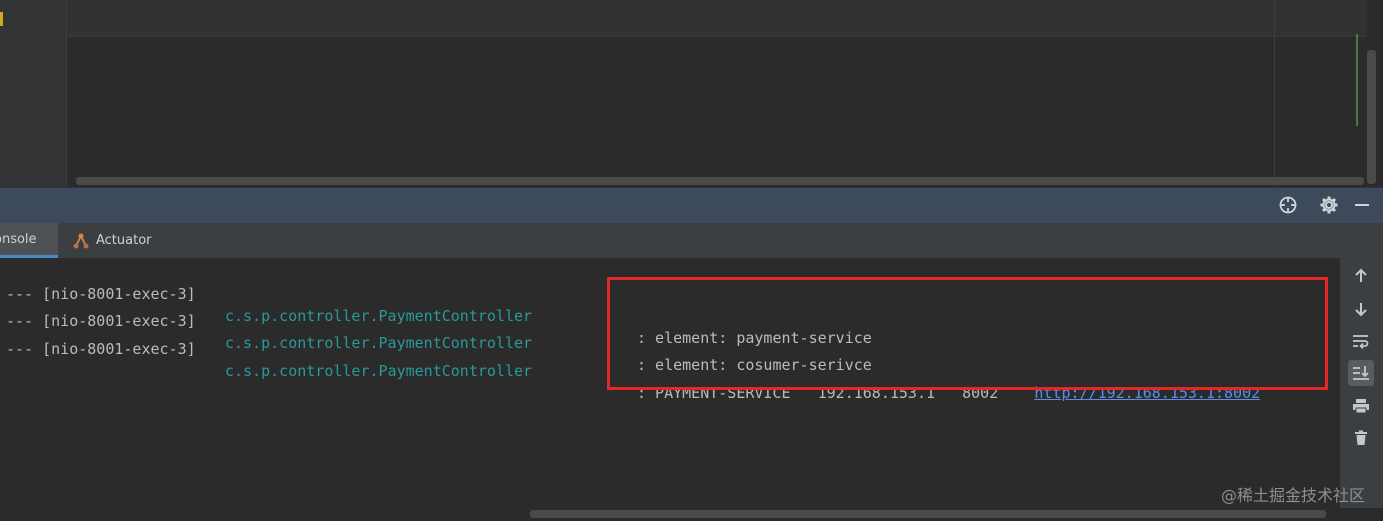 This screenshot has width=1383, height=521. I want to click on gutter-marker, so click(1, 19).